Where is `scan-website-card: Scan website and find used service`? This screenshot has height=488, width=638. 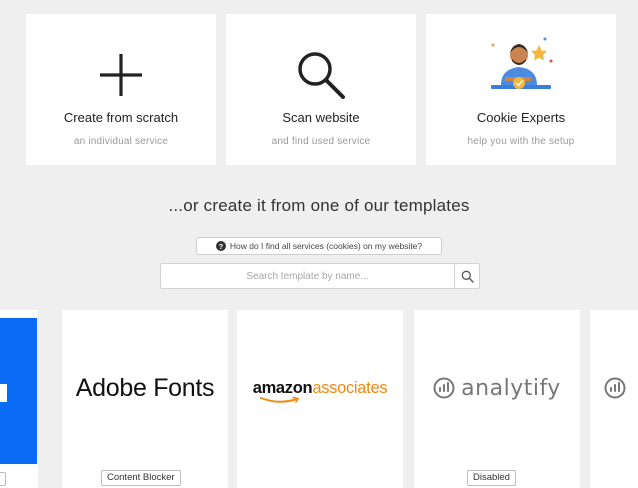 scan-website-card: Scan website and find used service is located at coordinates (321, 89).